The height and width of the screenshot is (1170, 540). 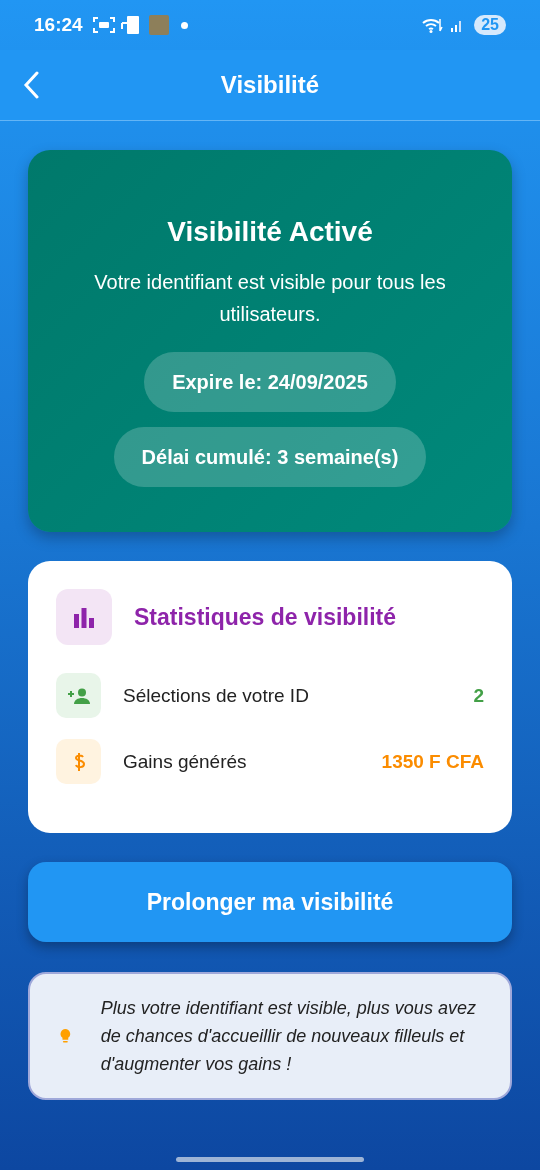 I want to click on notification-dot, so click(x=184, y=25).